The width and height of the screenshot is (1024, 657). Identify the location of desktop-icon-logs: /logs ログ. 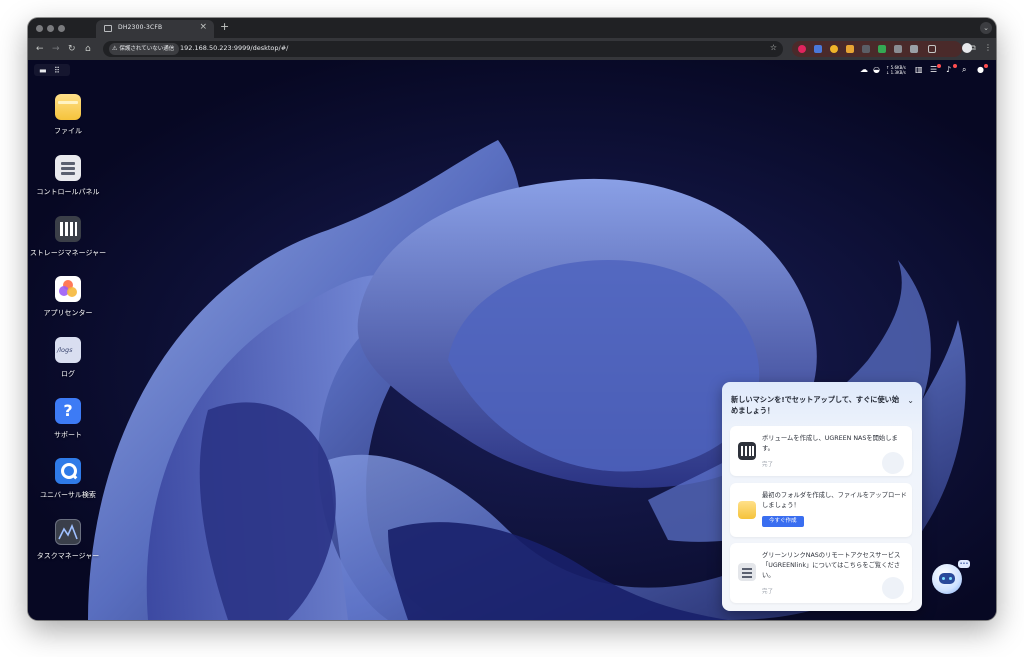
(68, 358).